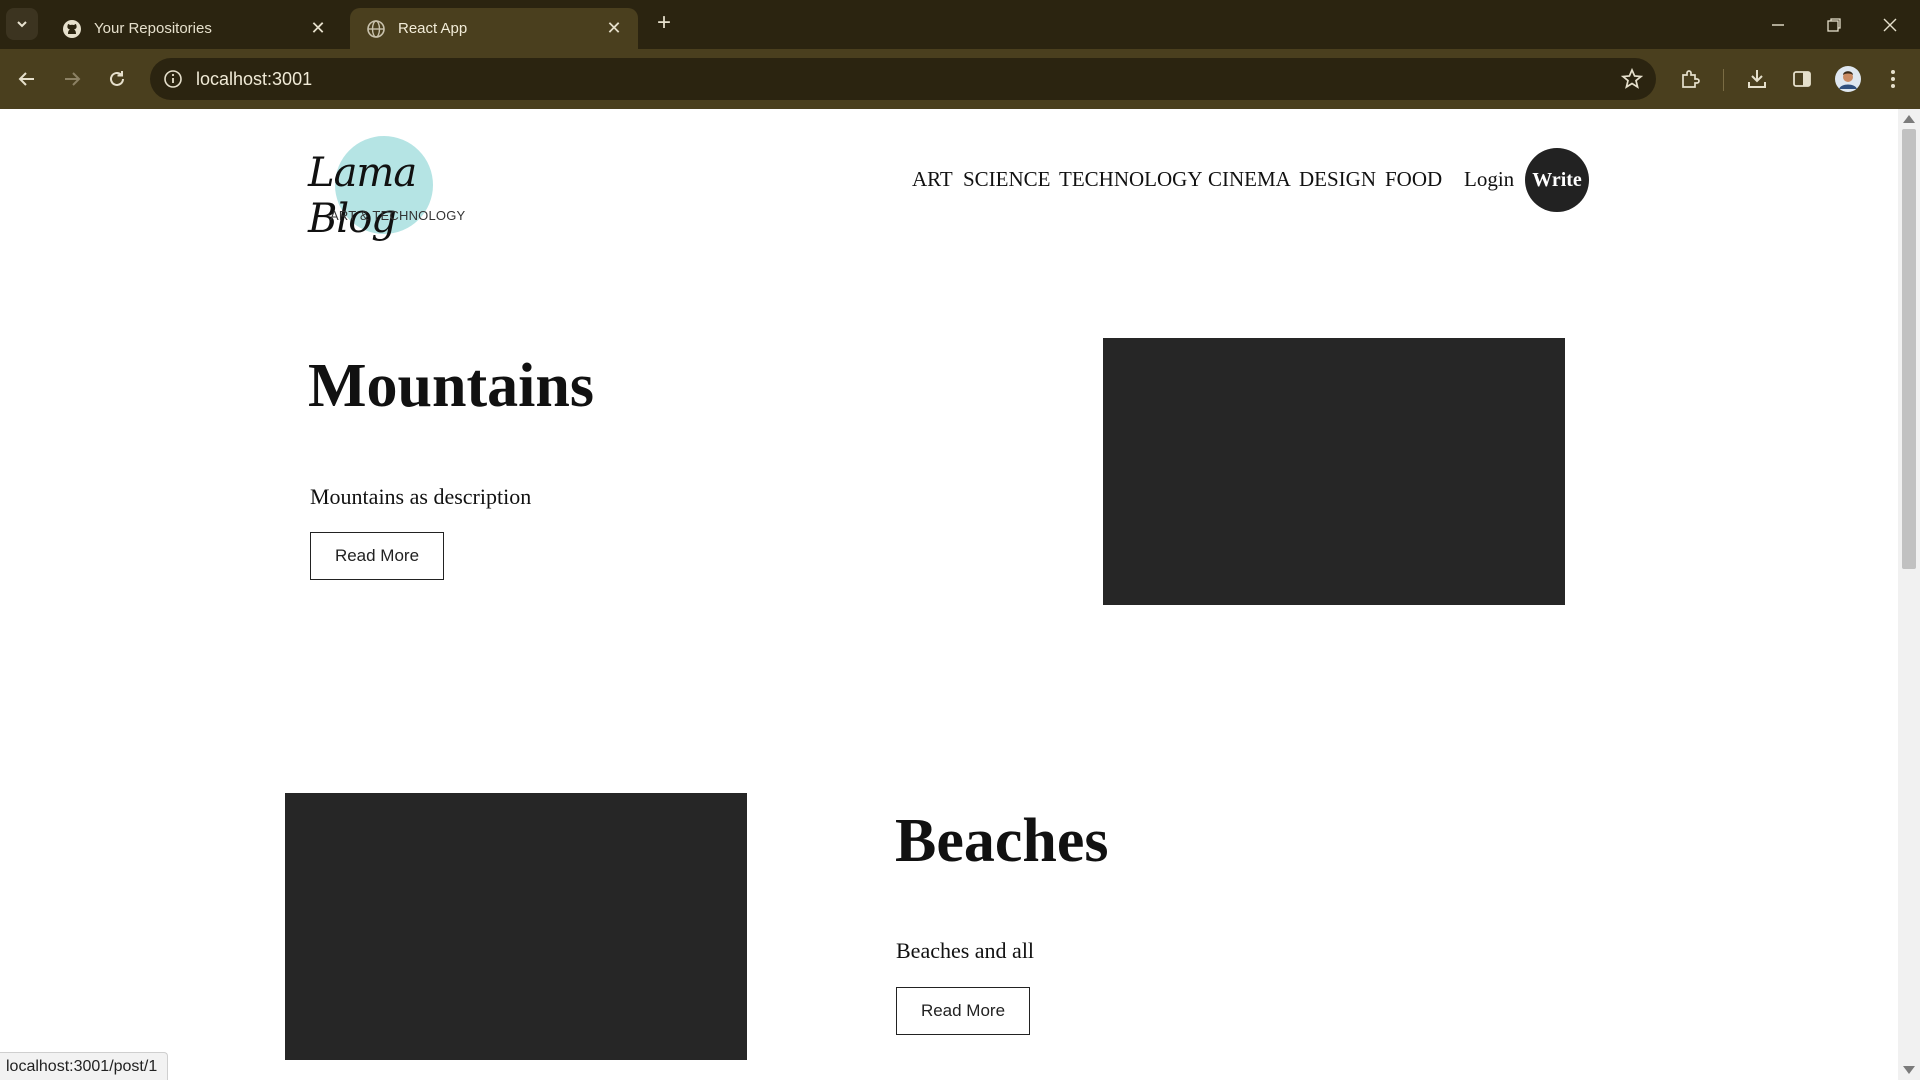 The height and width of the screenshot is (1080, 1920). What do you see at coordinates (1757, 79) in the screenshot?
I see `download-icon` at bounding box center [1757, 79].